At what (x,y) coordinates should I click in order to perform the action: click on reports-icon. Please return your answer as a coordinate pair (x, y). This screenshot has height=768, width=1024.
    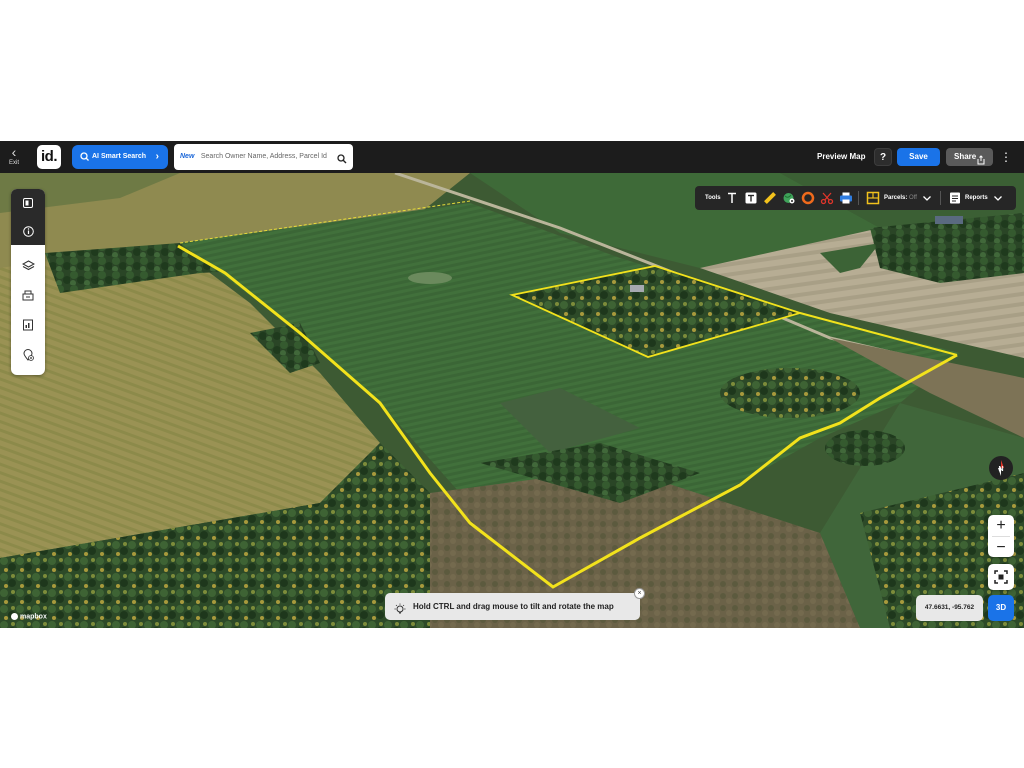
    Looking at the image, I should click on (955, 198).